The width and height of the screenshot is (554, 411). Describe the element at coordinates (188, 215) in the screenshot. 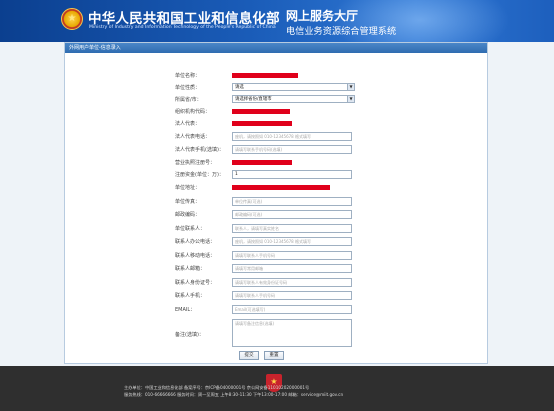

I see `field-label: 邮政编码：` at that location.